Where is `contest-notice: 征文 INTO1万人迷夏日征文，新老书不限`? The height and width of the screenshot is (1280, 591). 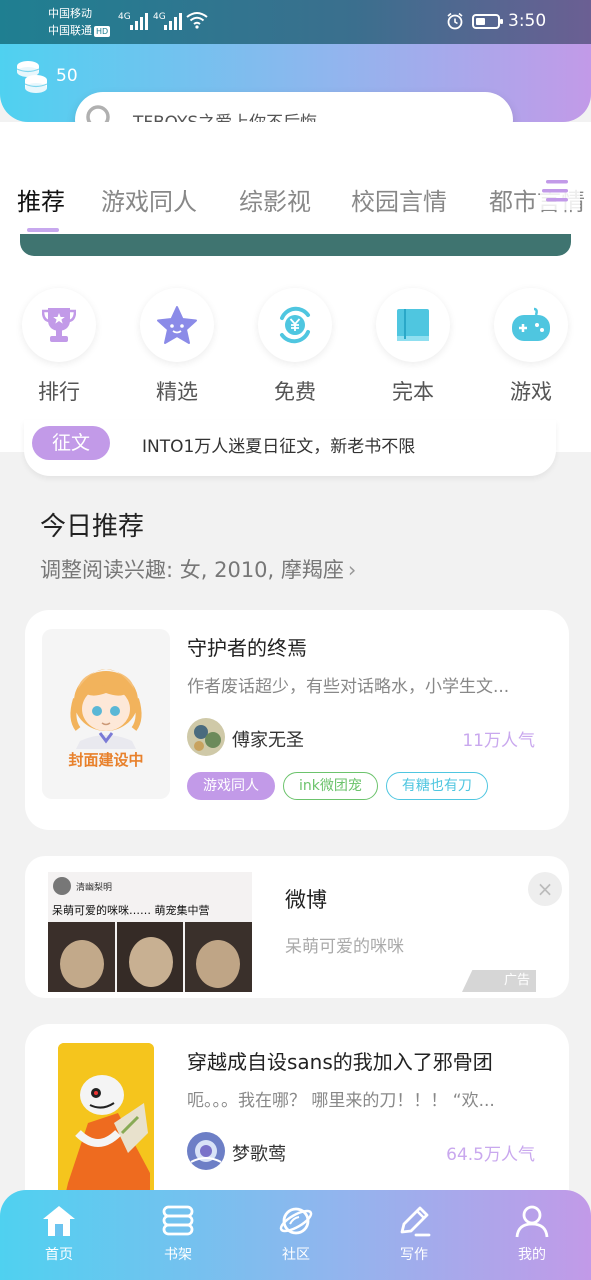 contest-notice: 征文 INTO1万人迷夏日征文，新老书不限 is located at coordinates (290, 448).